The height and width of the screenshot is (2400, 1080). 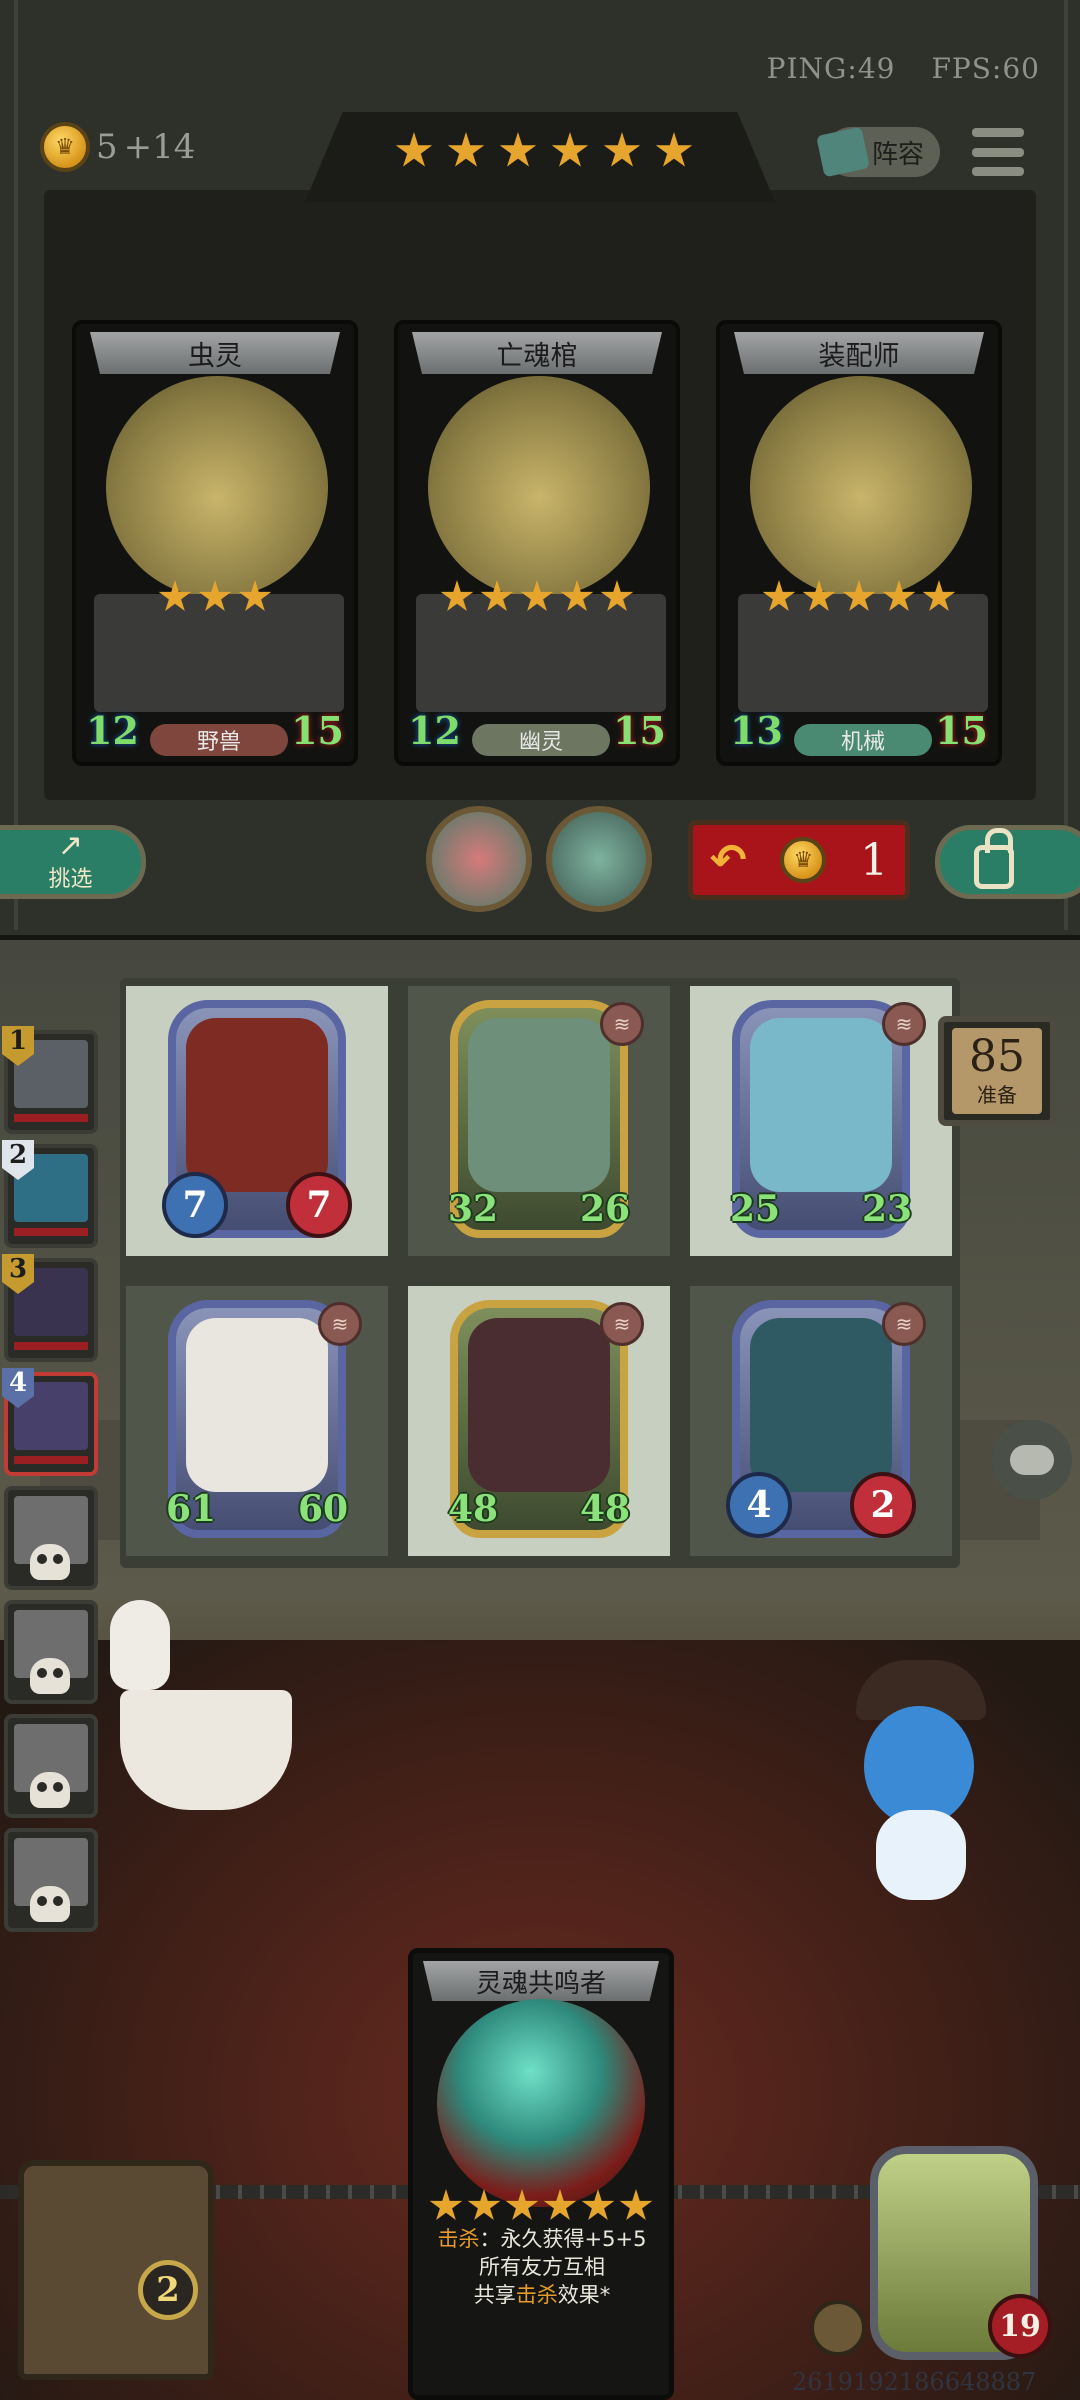 What do you see at coordinates (116, 2270) in the screenshot?
I see `tavern-upgrade-button: 2` at bounding box center [116, 2270].